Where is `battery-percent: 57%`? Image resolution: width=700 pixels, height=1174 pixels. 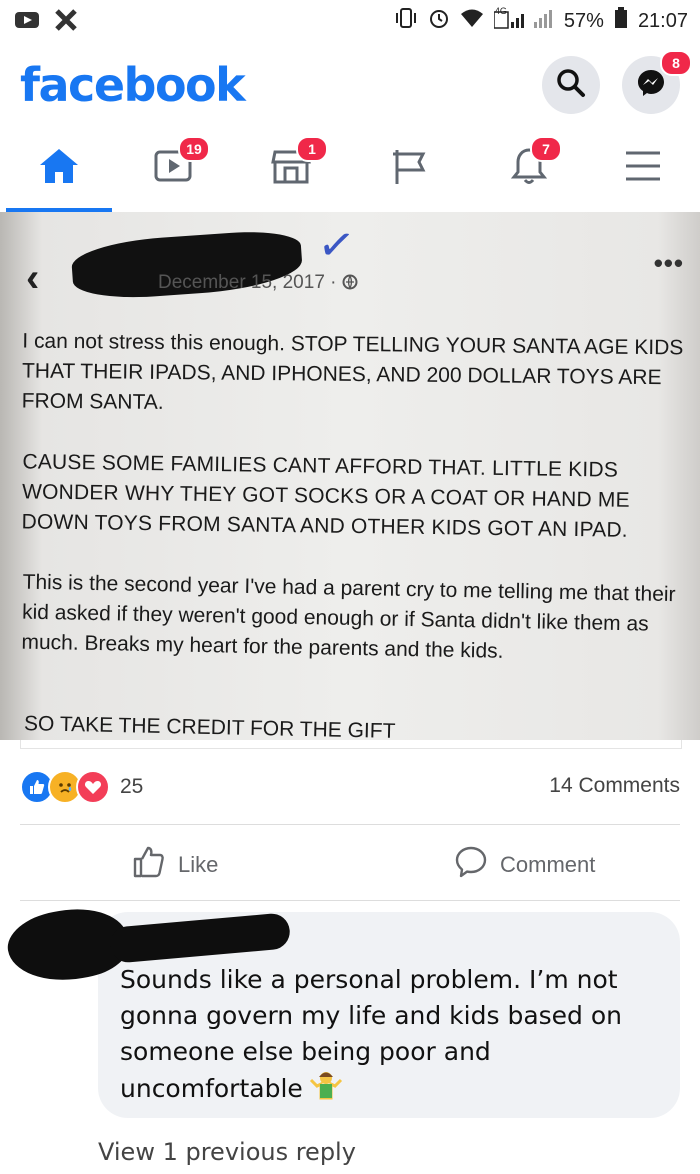 battery-percent: 57% is located at coordinates (583, 20).